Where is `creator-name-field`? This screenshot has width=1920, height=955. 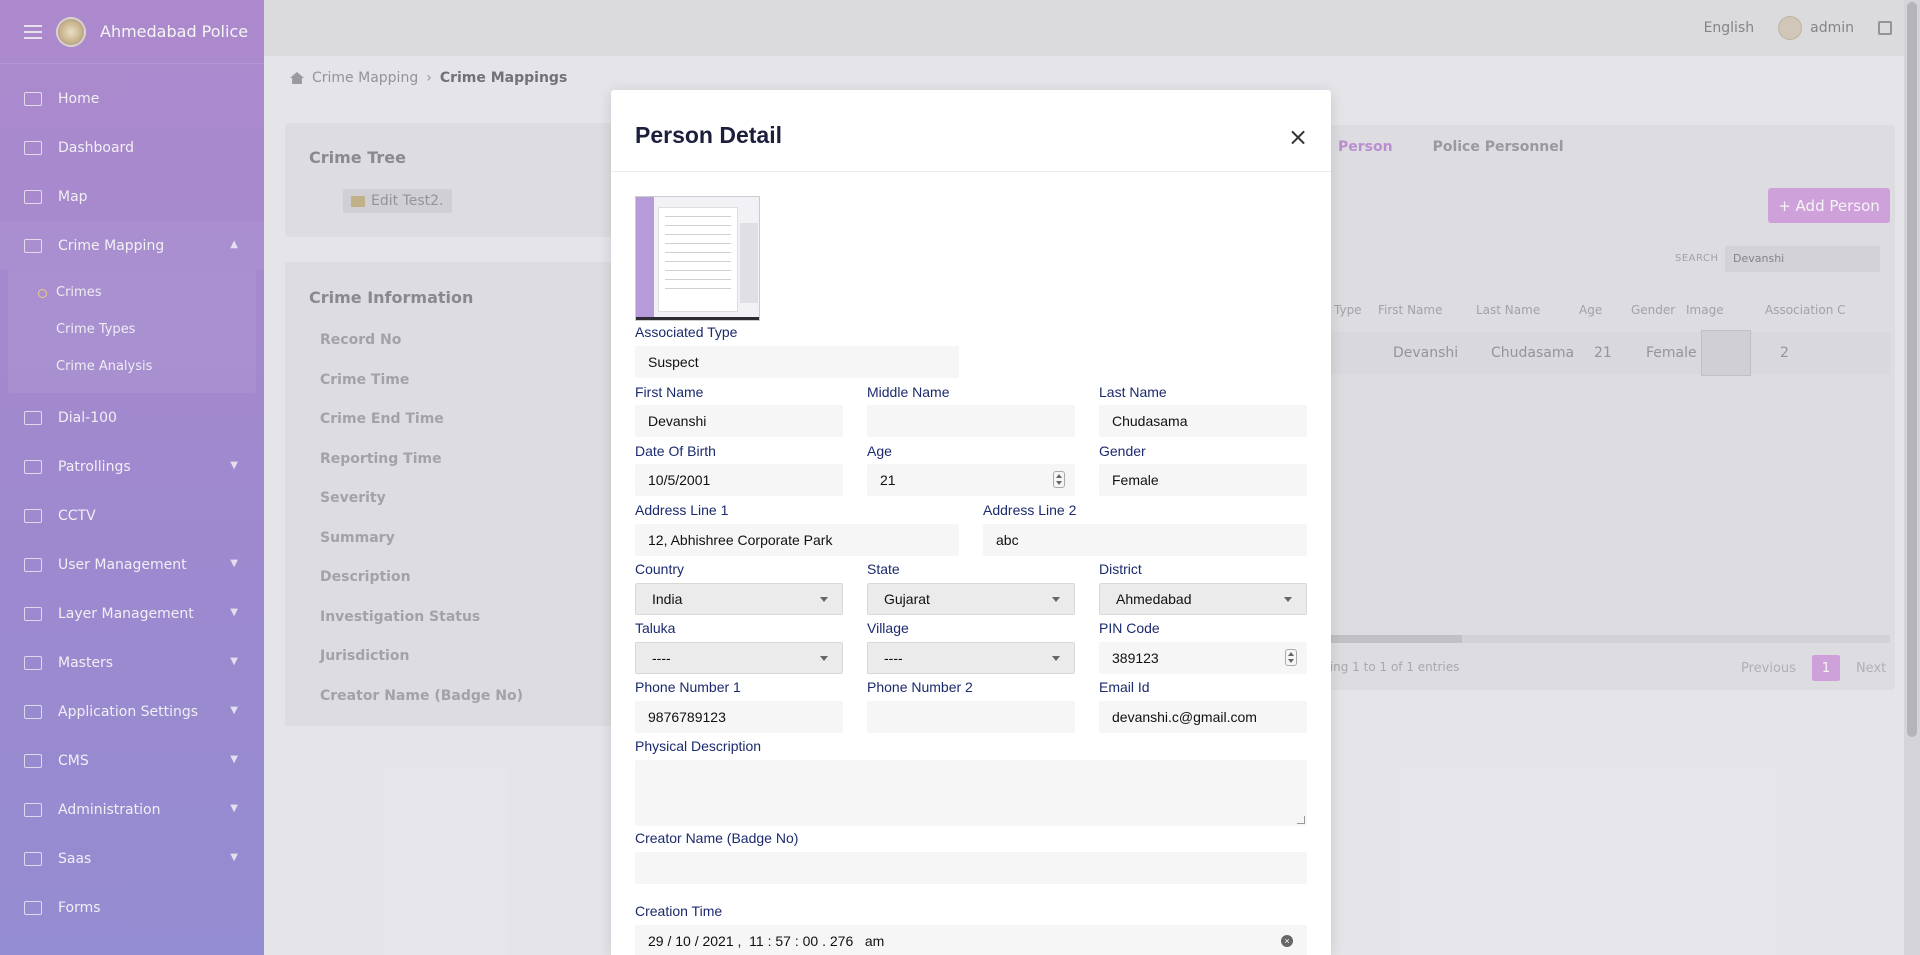 creator-name-field is located at coordinates (971, 868).